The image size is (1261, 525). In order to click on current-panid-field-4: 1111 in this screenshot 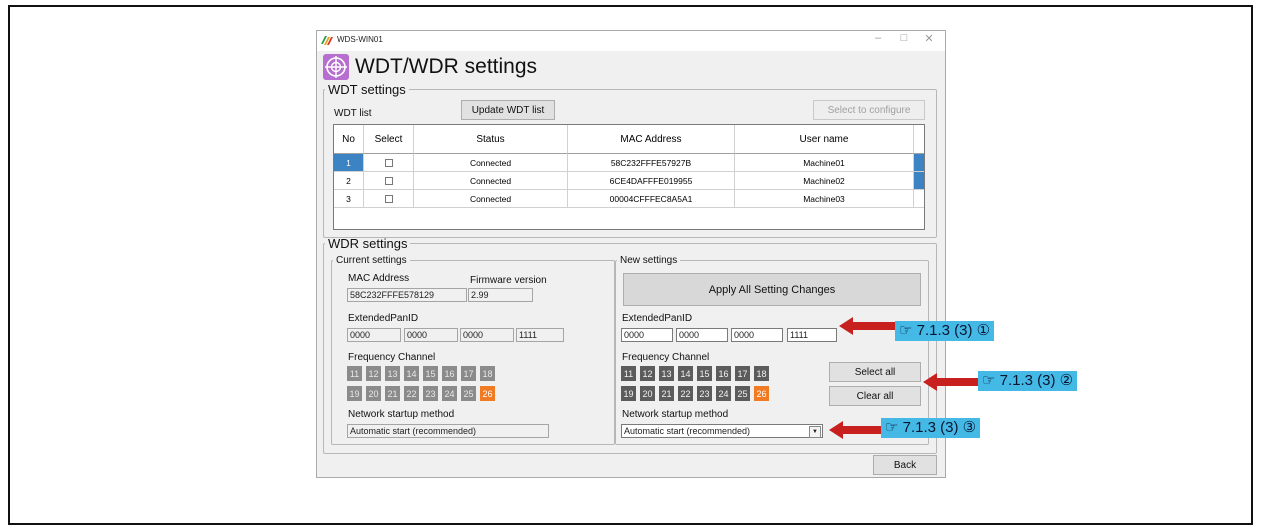, I will do `click(540, 335)`.